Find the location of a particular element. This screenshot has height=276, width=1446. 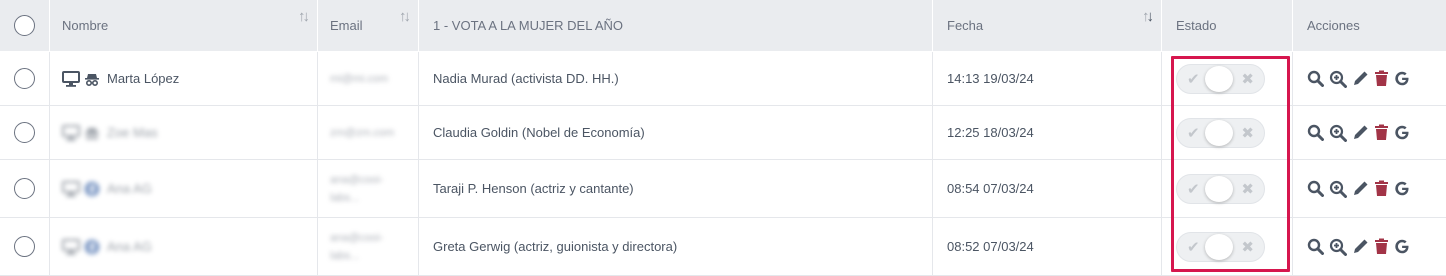

name-cell: Ana AG is located at coordinates (184, 188).